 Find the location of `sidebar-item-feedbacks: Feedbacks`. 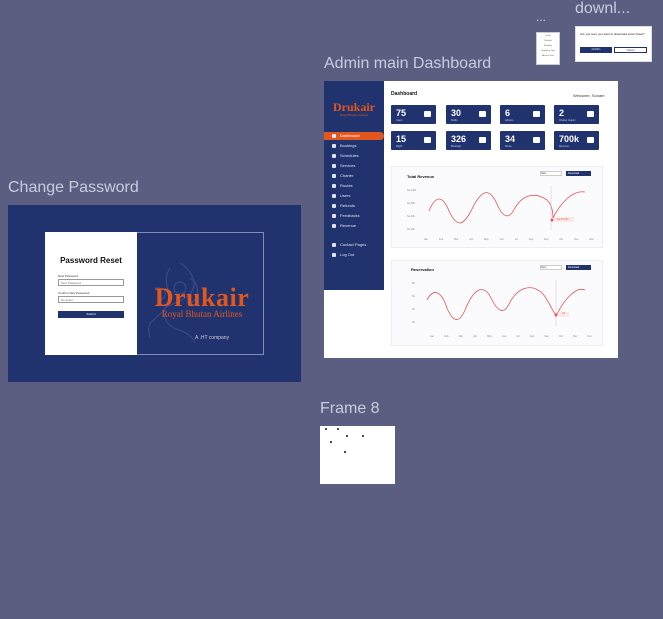

sidebar-item-feedbacks: Feedbacks is located at coordinates (358, 216).